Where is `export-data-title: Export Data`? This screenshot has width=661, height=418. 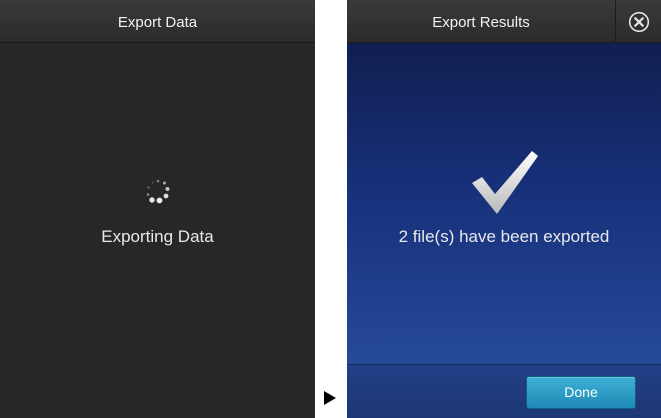 export-data-title: Export Data is located at coordinates (157, 22).